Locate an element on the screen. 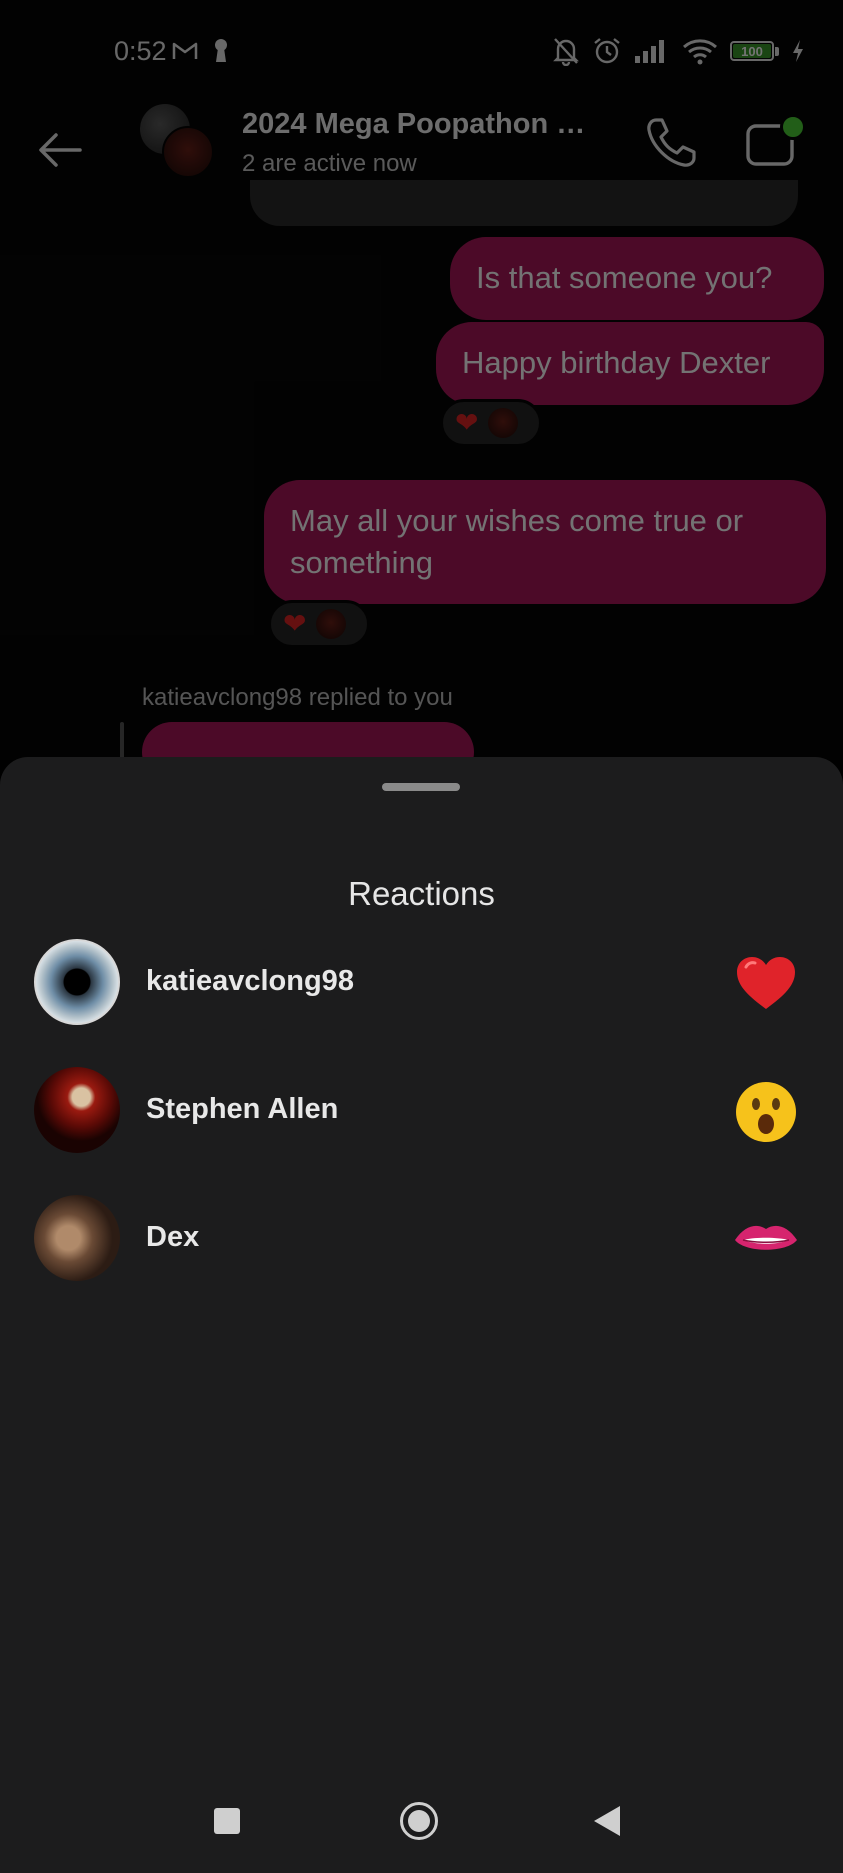 This screenshot has height=1873, width=843. gmail-icon is located at coordinates (185, 50).